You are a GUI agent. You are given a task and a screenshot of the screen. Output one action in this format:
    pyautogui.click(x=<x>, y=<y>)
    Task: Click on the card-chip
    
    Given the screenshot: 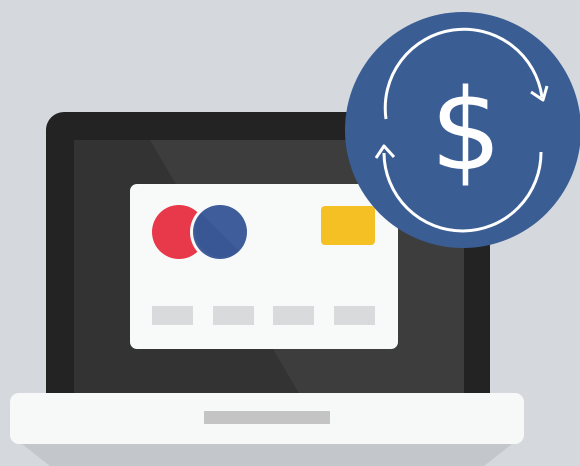 What is the action you would take?
    pyautogui.click(x=348, y=225)
    